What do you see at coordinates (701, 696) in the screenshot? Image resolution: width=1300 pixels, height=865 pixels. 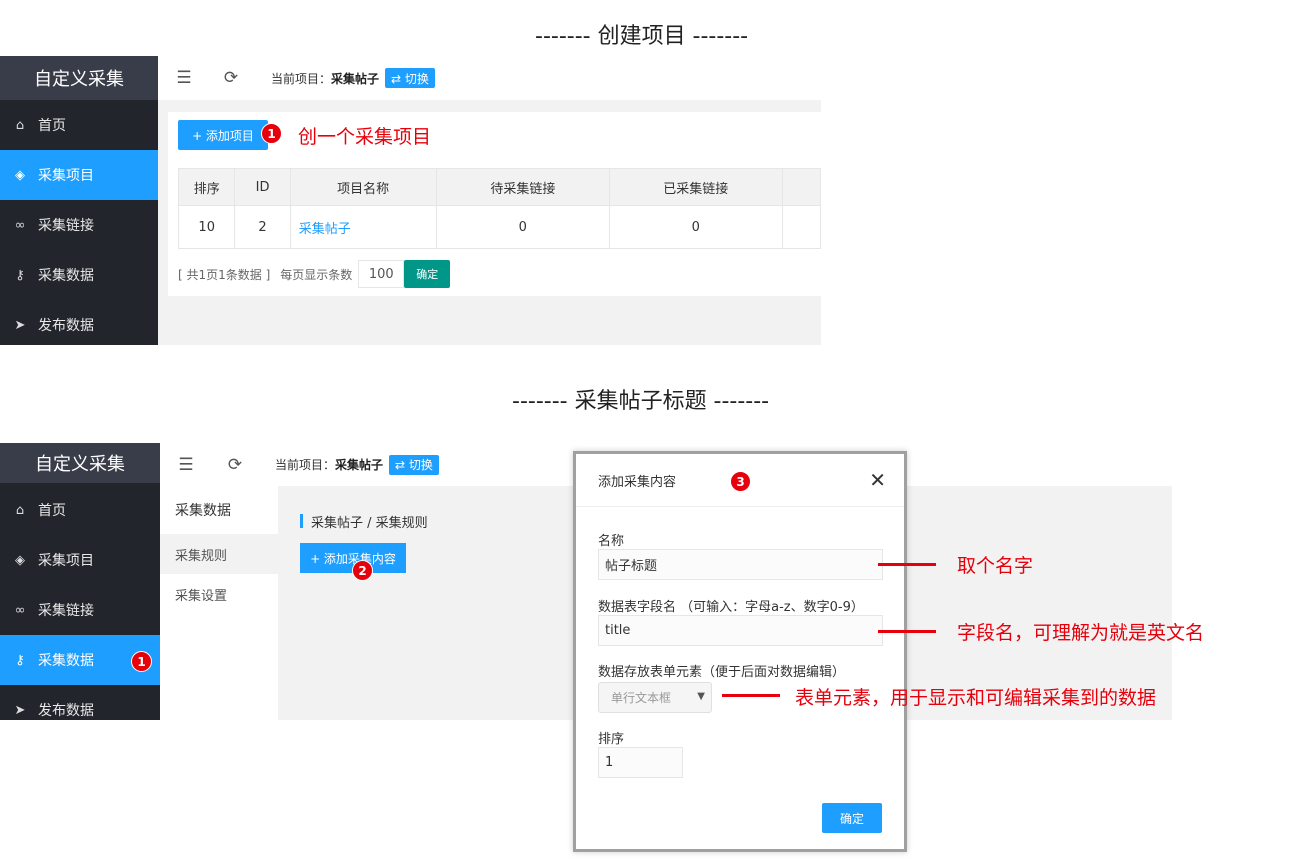 I see `chevron-down-icon: ▼` at bounding box center [701, 696].